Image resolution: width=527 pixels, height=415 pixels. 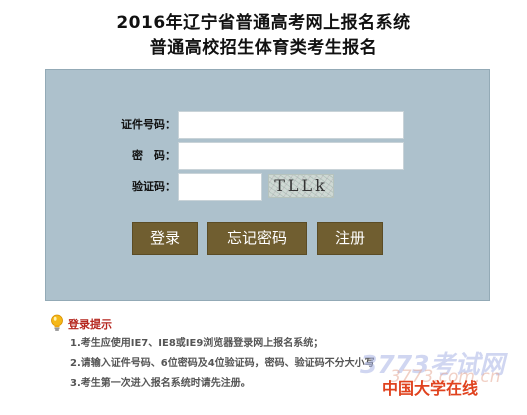 I want to click on forgot-password-button: 忘记密码, so click(x=257, y=238).